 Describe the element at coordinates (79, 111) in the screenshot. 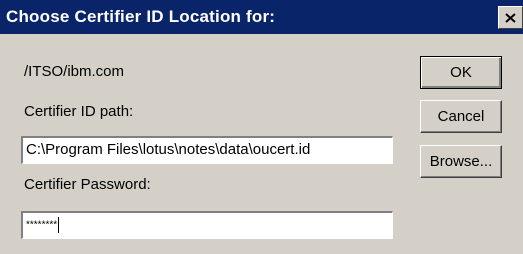

I see `certifier-path-label: Certifier ID path:` at that location.